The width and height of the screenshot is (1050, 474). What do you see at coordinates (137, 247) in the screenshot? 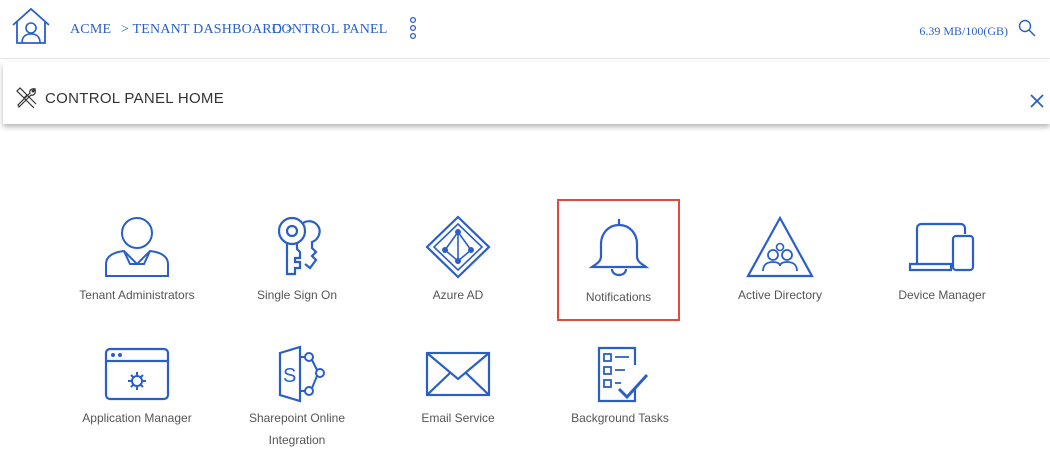
I see `user-admin-icon` at bounding box center [137, 247].